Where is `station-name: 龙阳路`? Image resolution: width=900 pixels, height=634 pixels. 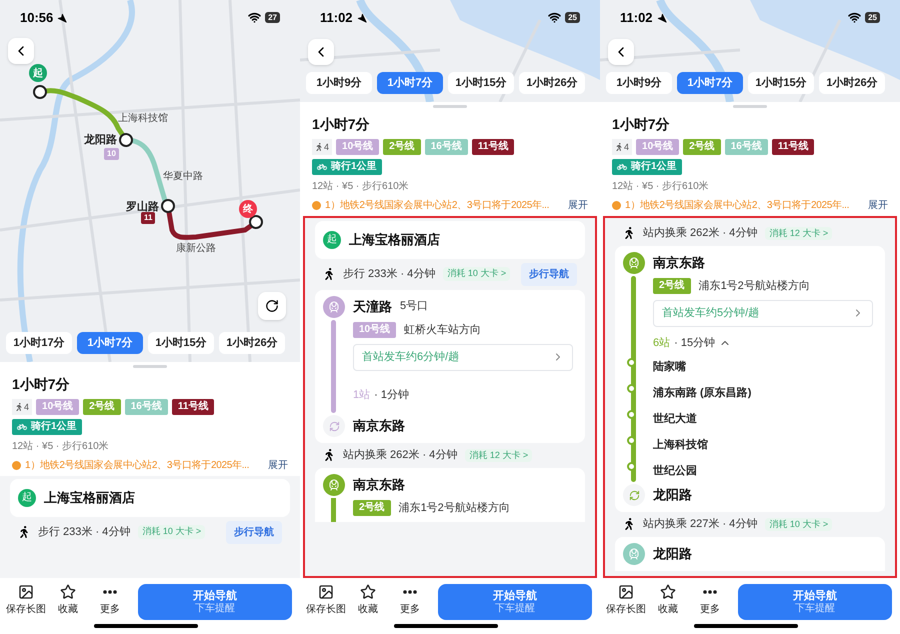
station-name: 龙阳路 is located at coordinates (672, 553).